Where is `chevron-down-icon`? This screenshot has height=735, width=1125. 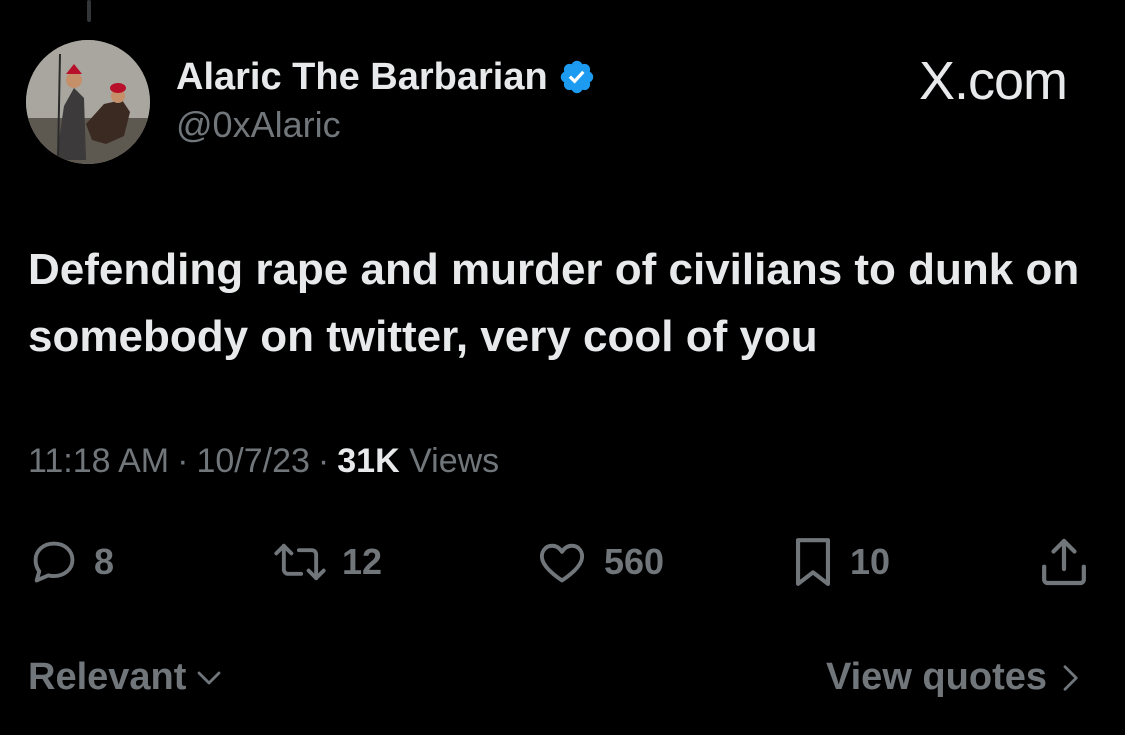
chevron-down-icon is located at coordinates (209, 677).